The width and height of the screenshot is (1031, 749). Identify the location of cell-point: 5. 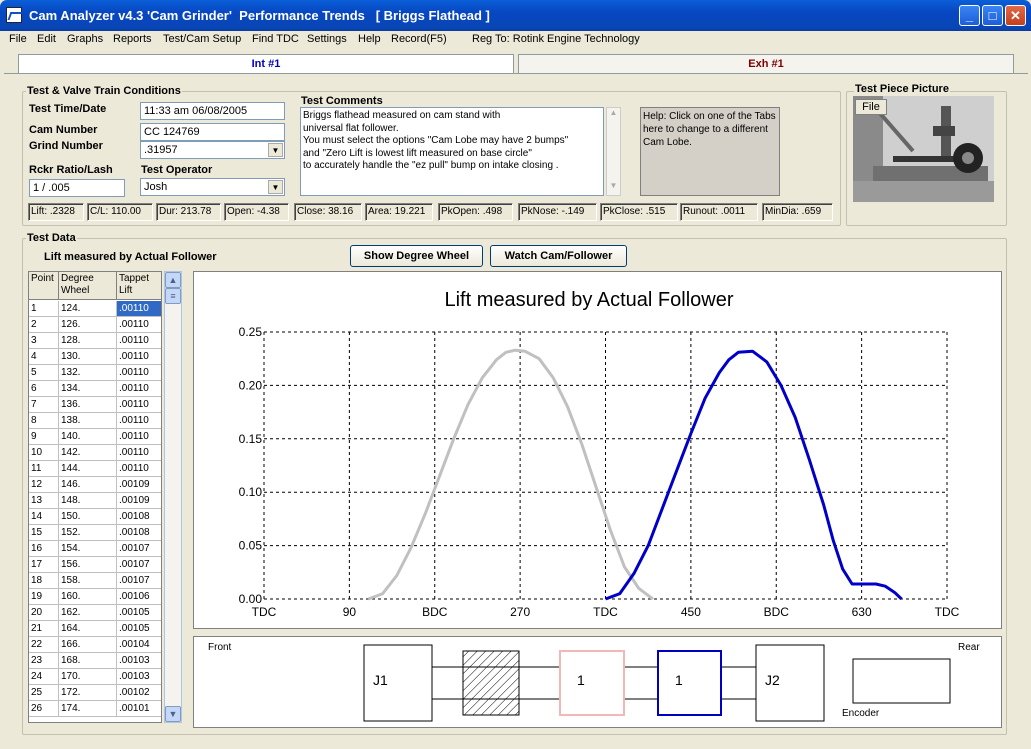
(44, 373).